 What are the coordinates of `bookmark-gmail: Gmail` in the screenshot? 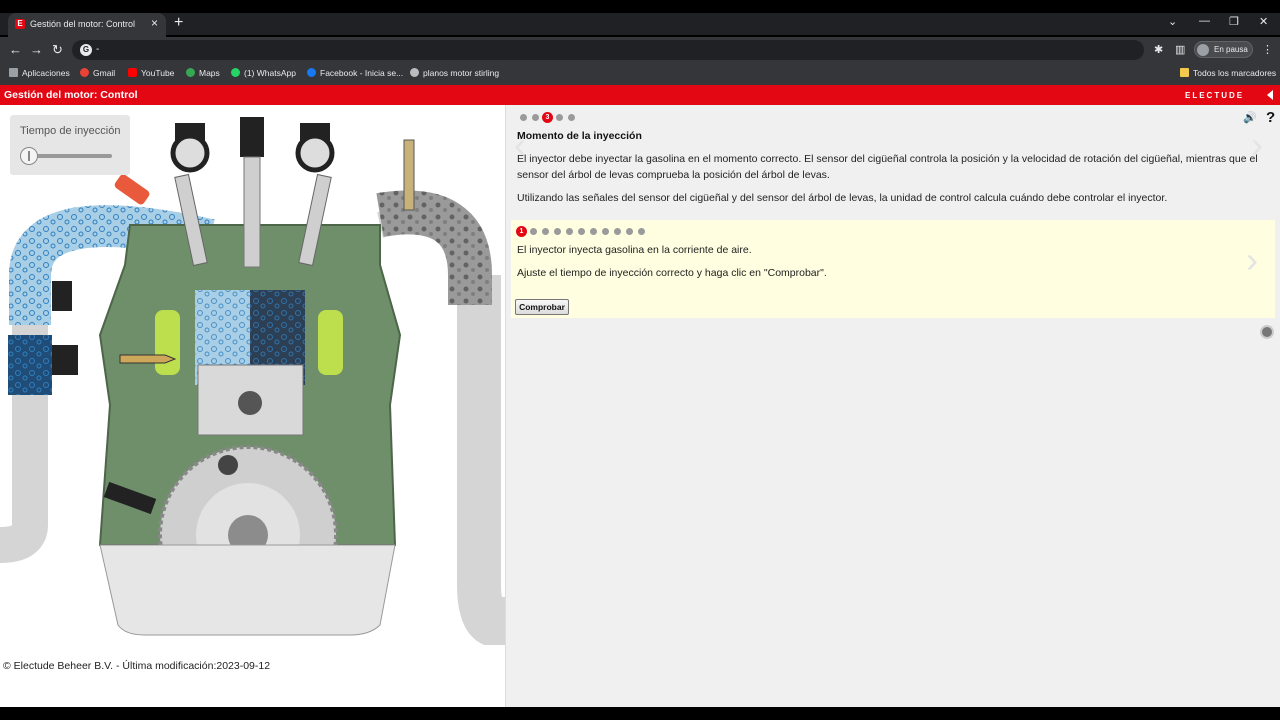 It's located at (97, 73).